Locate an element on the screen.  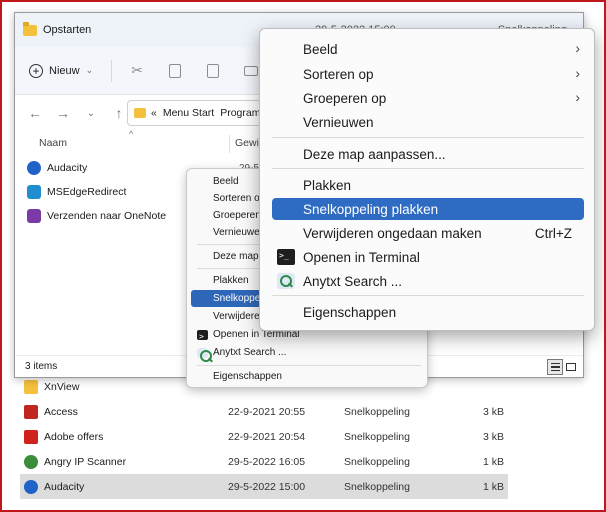
folder-icon is located at coordinates (140, 113).